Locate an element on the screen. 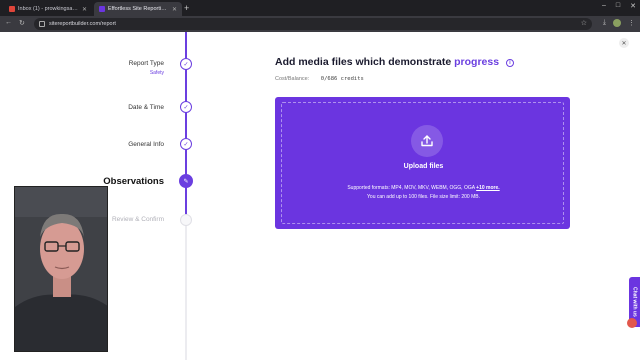  site-info-icon is located at coordinates (42, 24).